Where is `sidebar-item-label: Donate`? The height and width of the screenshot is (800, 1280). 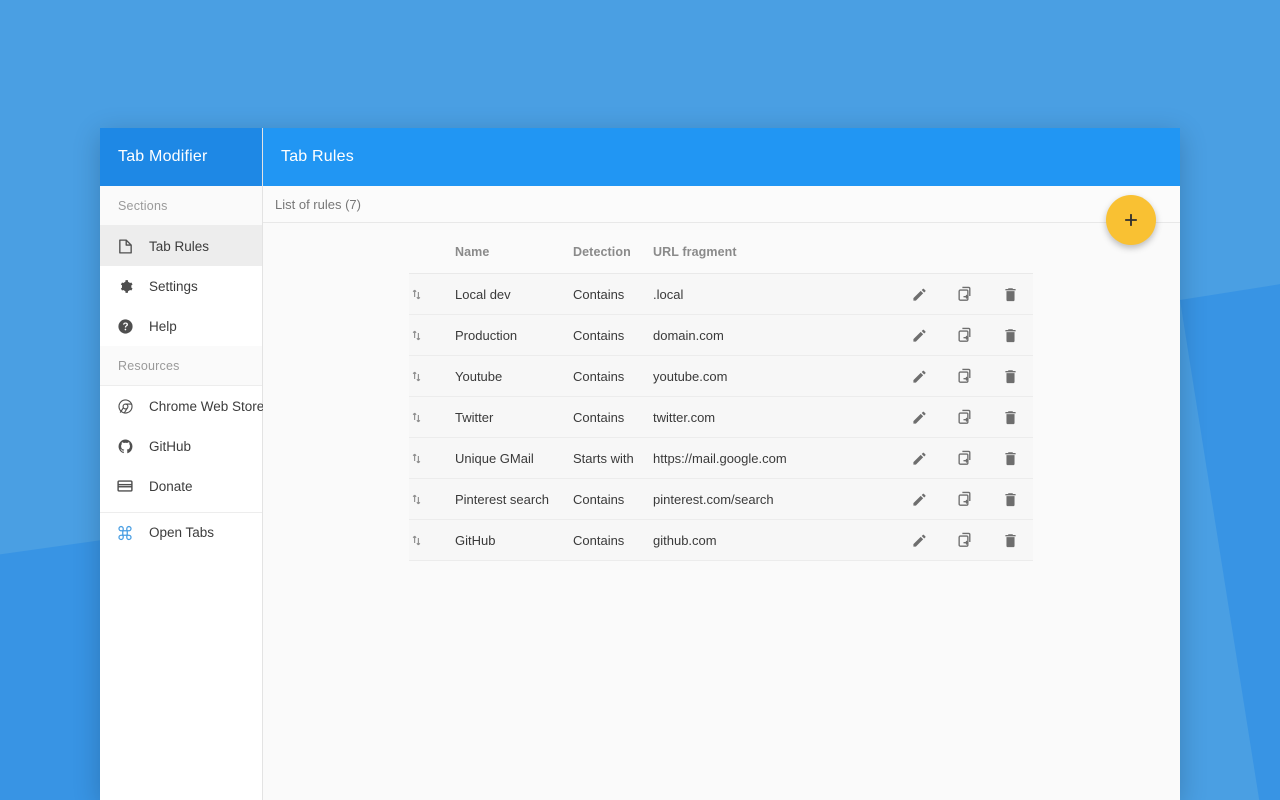
sidebar-item-label: Donate is located at coordinates (171, 486).